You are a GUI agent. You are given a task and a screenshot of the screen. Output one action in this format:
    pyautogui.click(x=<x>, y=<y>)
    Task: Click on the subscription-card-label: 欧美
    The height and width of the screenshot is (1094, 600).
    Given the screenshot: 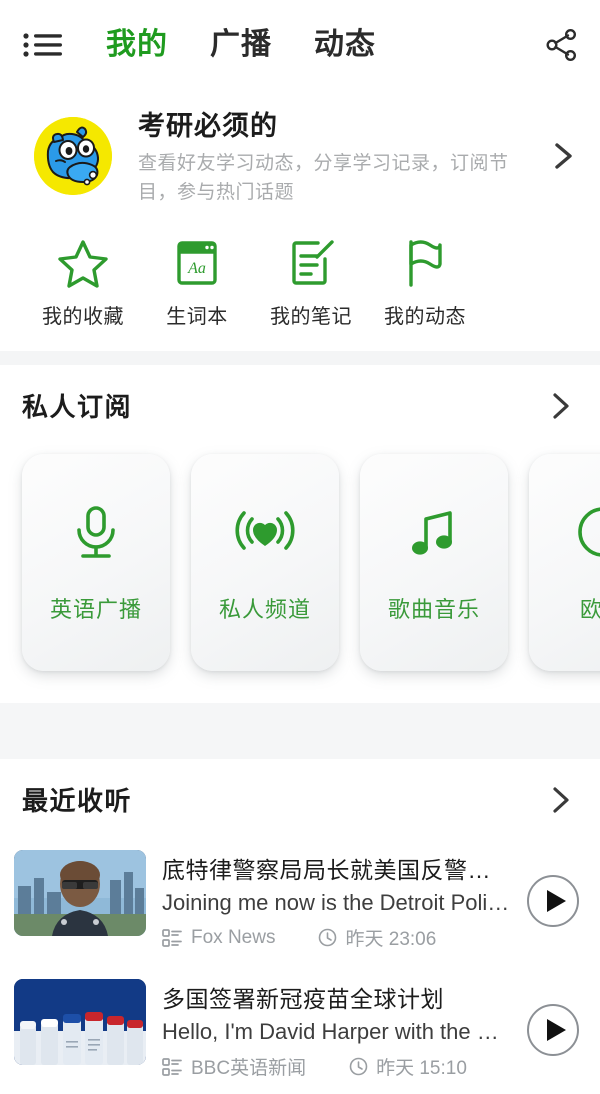 What is the action you would take?
    pyautogui.click(x=589, y=609)
    